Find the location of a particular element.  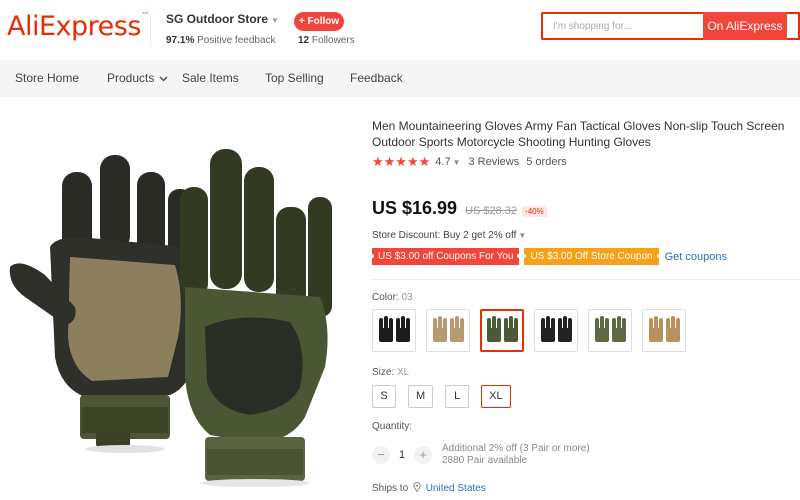

store-name: SG Outdoor Store ▼ is located at coordinates (222, 19).